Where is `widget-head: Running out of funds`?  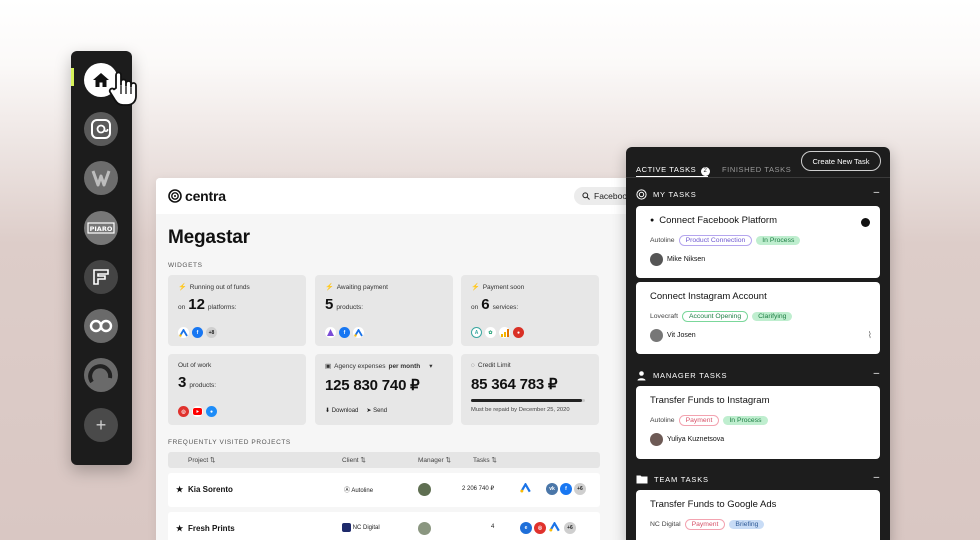
widget-head: Running out of funds is located at coordinates (219, 287).